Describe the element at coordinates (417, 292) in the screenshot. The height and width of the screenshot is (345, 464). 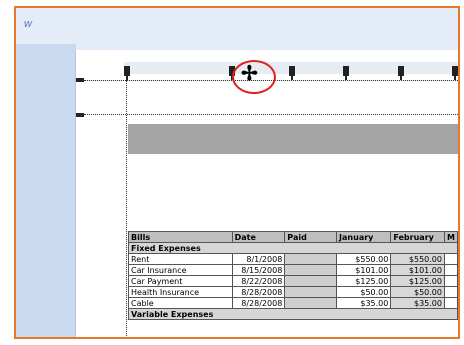
I see `february-cell: $50.00` at that location.